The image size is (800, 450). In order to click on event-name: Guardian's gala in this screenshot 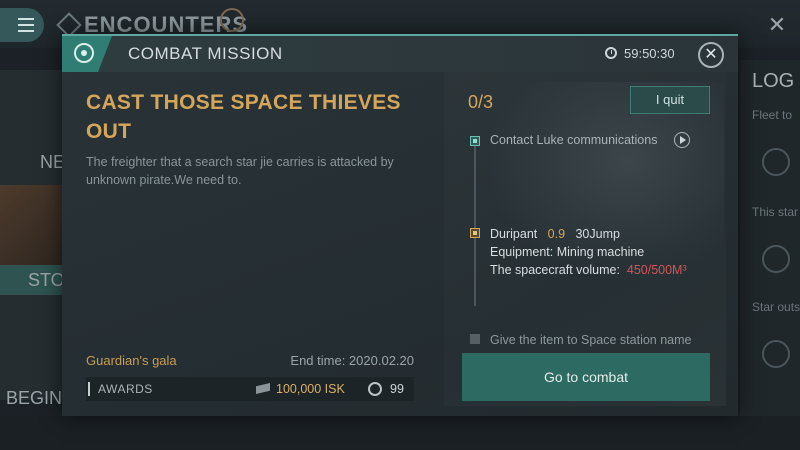, I will do `click(131, 360)`.